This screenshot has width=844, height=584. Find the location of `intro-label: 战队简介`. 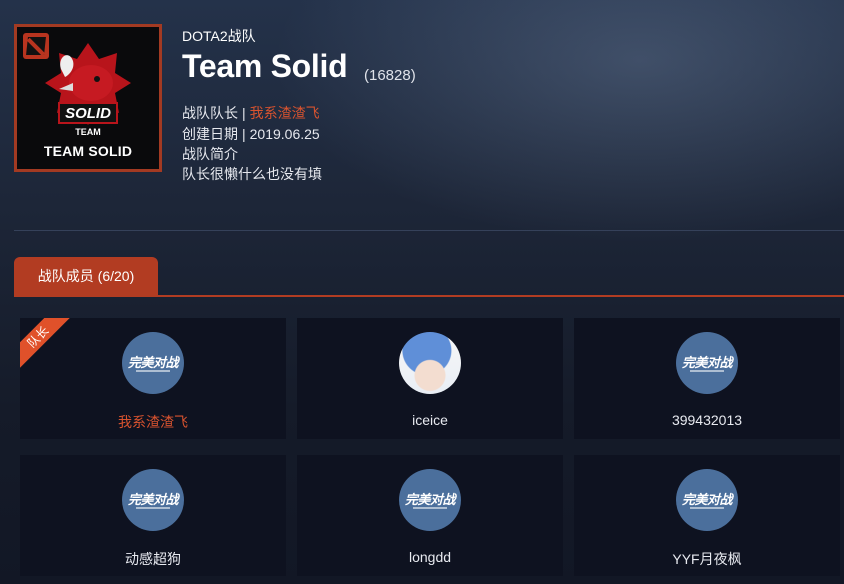

intro-label: 战队简介 is located at coordinates (210, 154).